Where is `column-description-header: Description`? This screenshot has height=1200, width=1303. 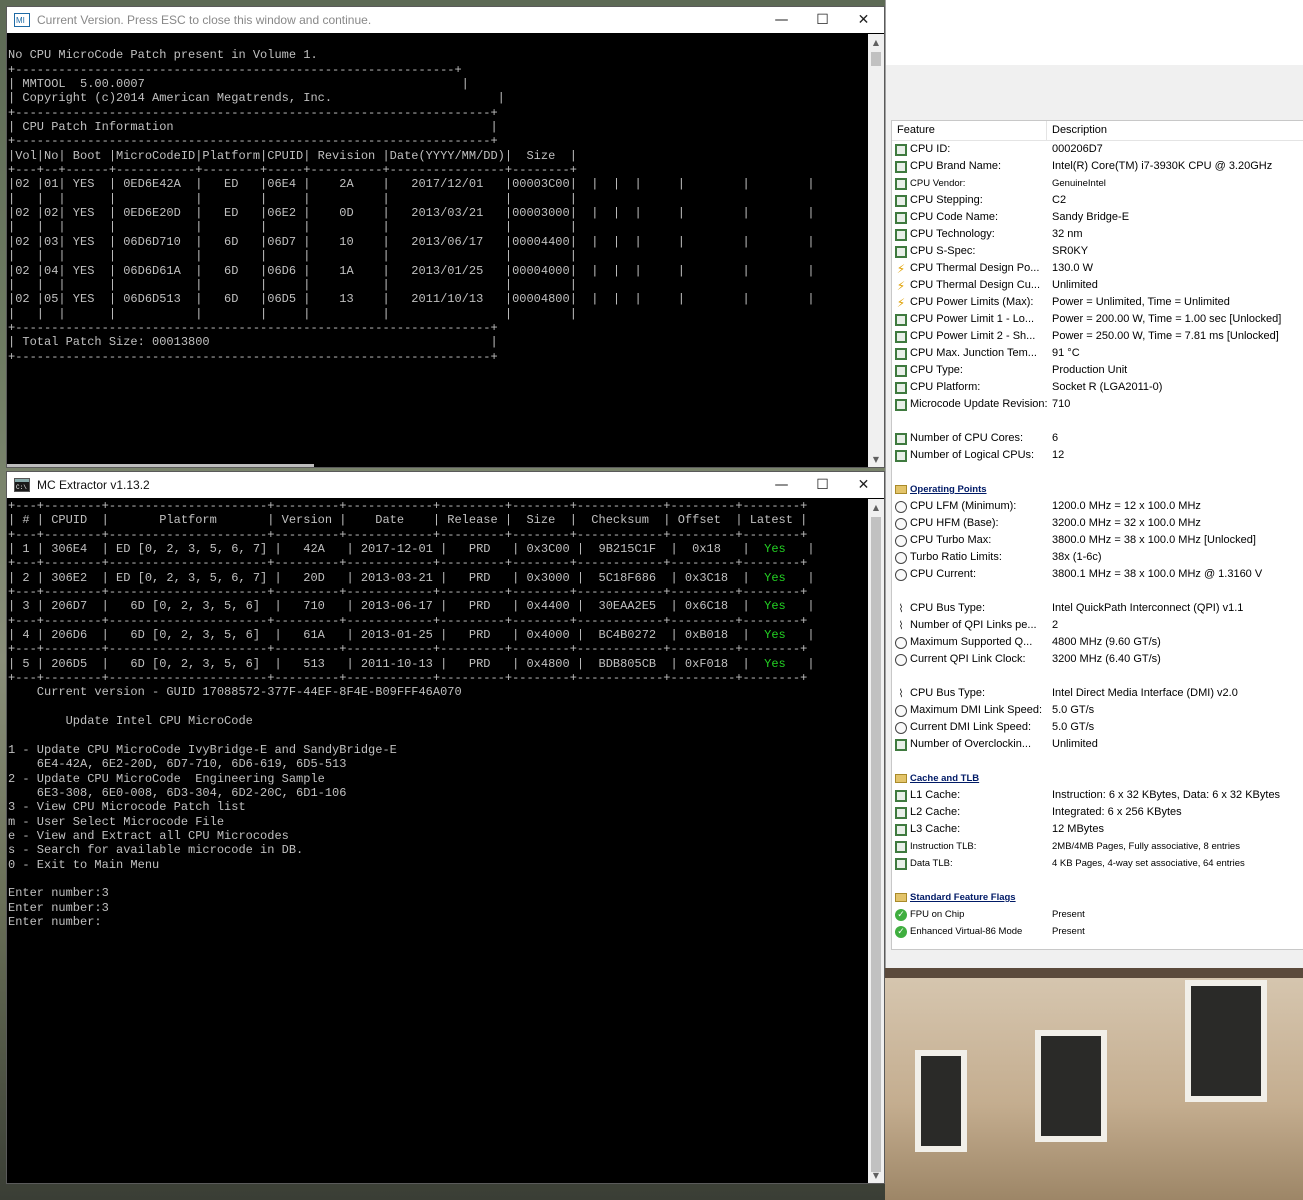 column-description-header: Description is located at coordinates (1077, 130).